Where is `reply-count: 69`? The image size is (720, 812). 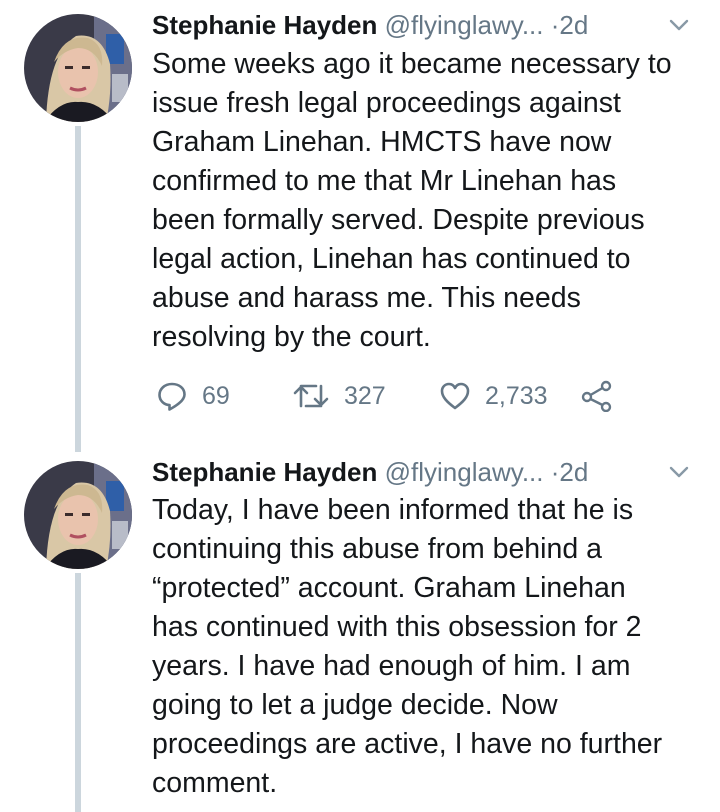
reply-count: 69 is located at coordinates (216, 395).